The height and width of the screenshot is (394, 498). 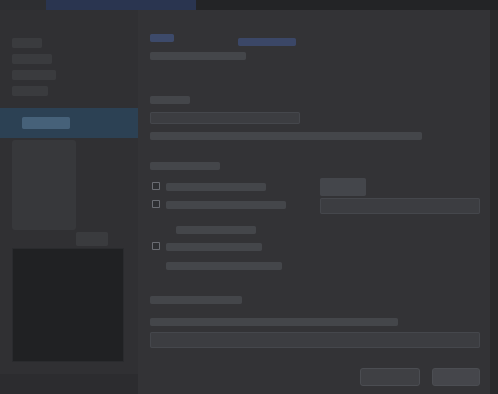 I want to click on sidebar-item-active, so click(x=69, y=123).